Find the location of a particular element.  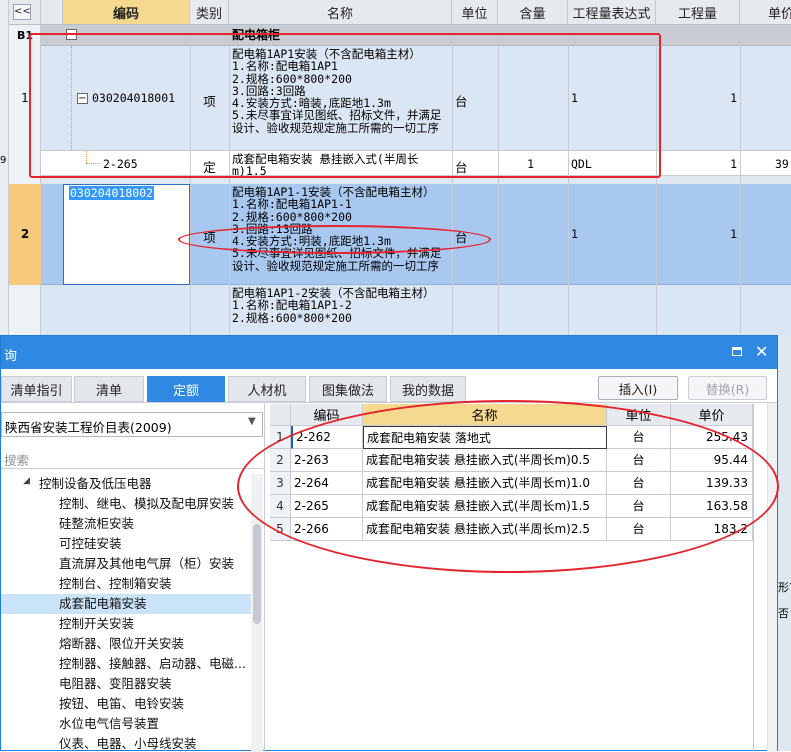

quota-quantity: 1 is located at coordinates (733, 164).